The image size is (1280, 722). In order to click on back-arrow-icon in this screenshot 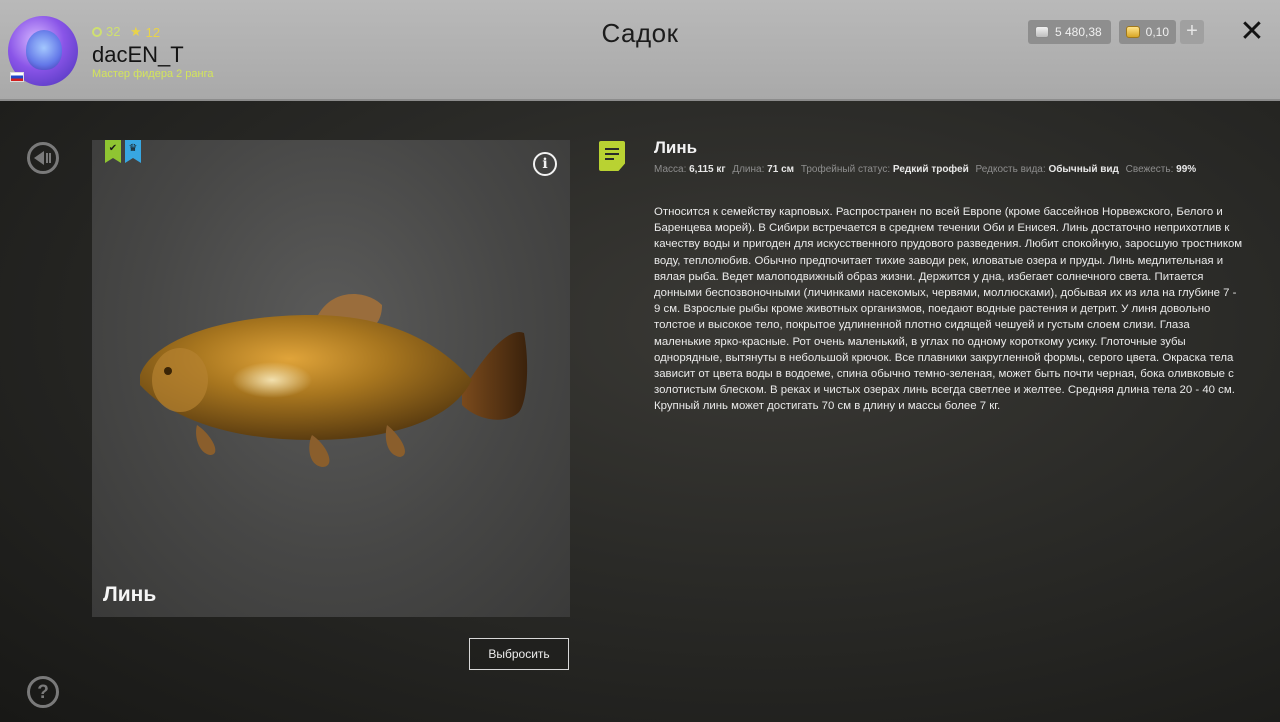, I will do `click(43, 158)`.